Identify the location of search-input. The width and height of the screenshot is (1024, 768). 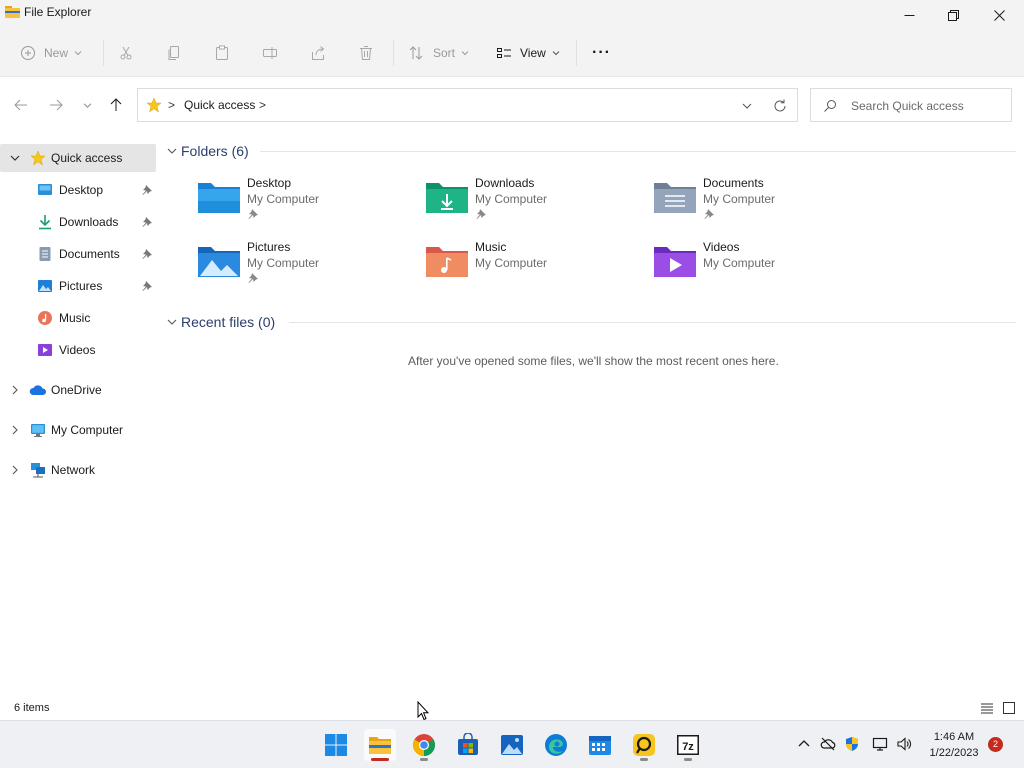
(926, 106).